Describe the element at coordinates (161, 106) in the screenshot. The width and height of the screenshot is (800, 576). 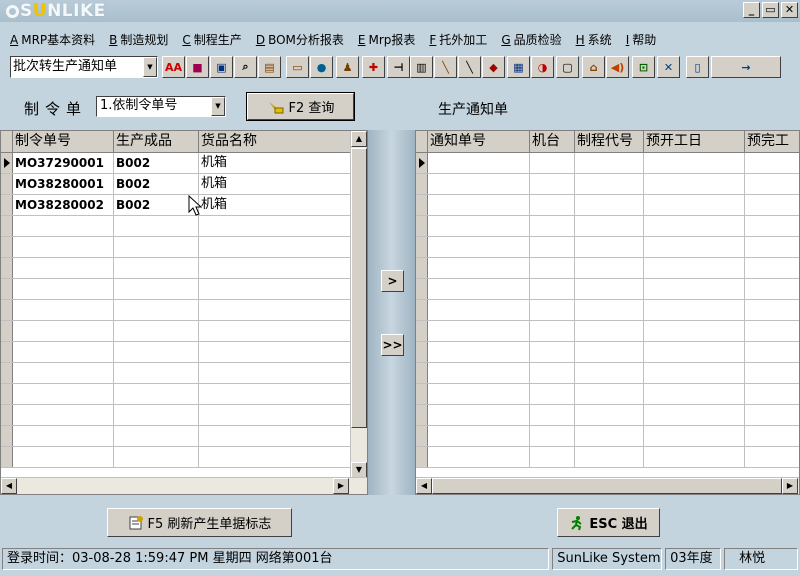
I see `query-mode-select: 1.依制令单号 ▼` at that location.